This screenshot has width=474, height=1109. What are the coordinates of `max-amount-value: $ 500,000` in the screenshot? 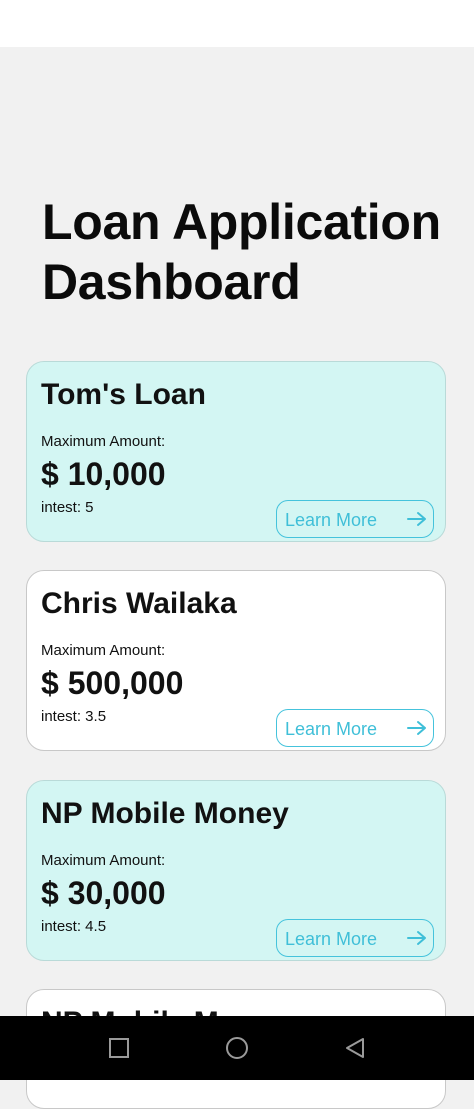 It's located at (112, 683).